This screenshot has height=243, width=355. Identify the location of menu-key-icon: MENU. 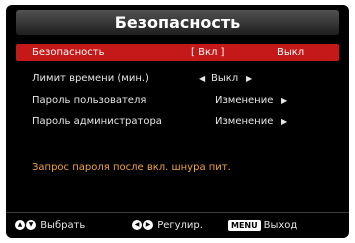
(244, 225).